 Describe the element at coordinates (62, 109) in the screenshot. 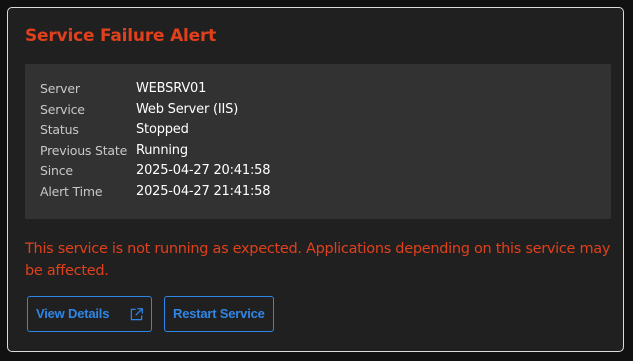

I see `detail-label: Service` at that location.